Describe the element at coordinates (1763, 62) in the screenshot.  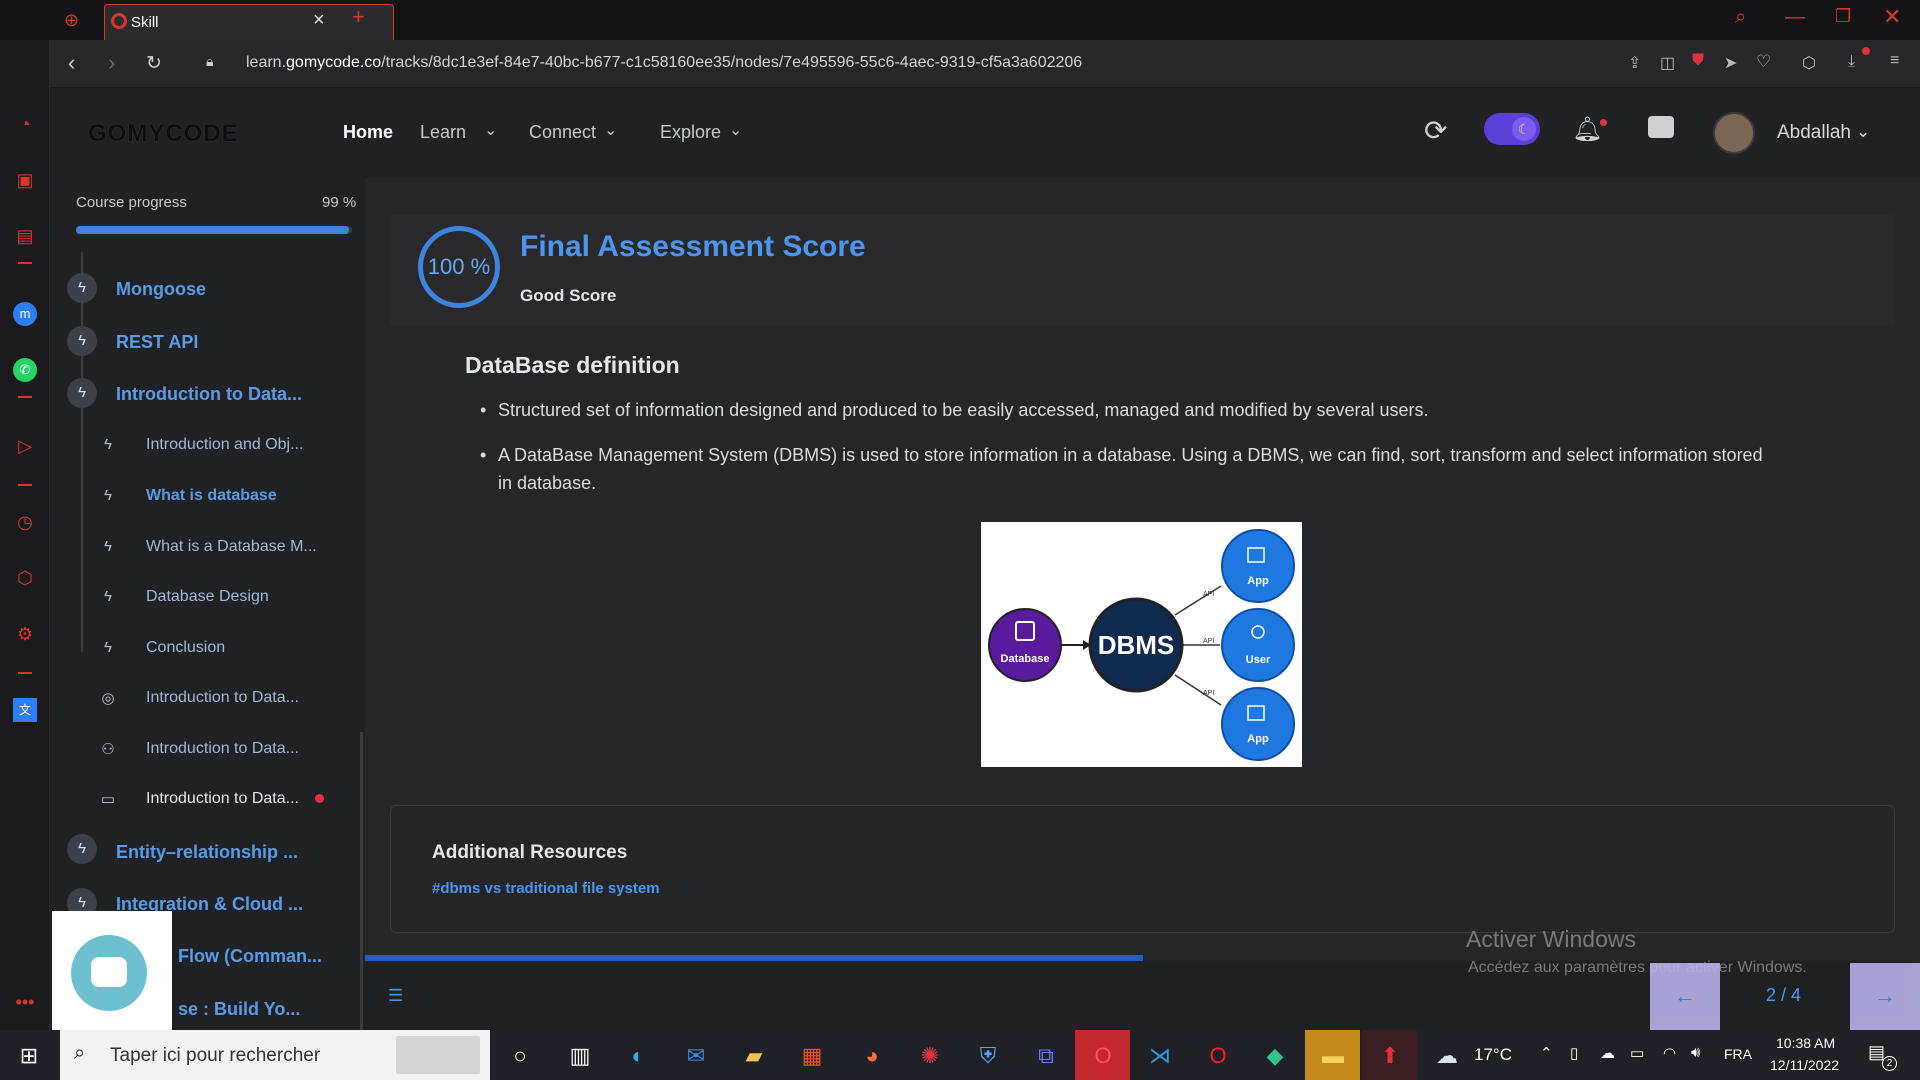
I see `heart-icon: ♡` at that location.